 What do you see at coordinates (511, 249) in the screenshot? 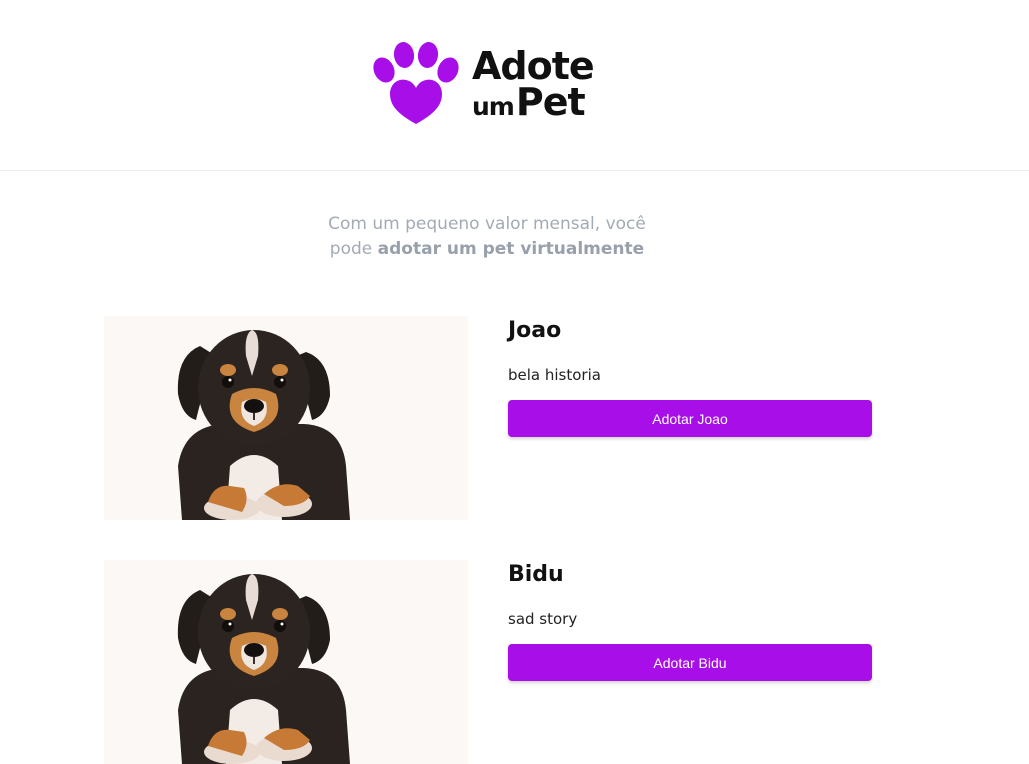
I see `tagline-emphasis: adotar um pet virtualmente` at bounding box center [511, 249].